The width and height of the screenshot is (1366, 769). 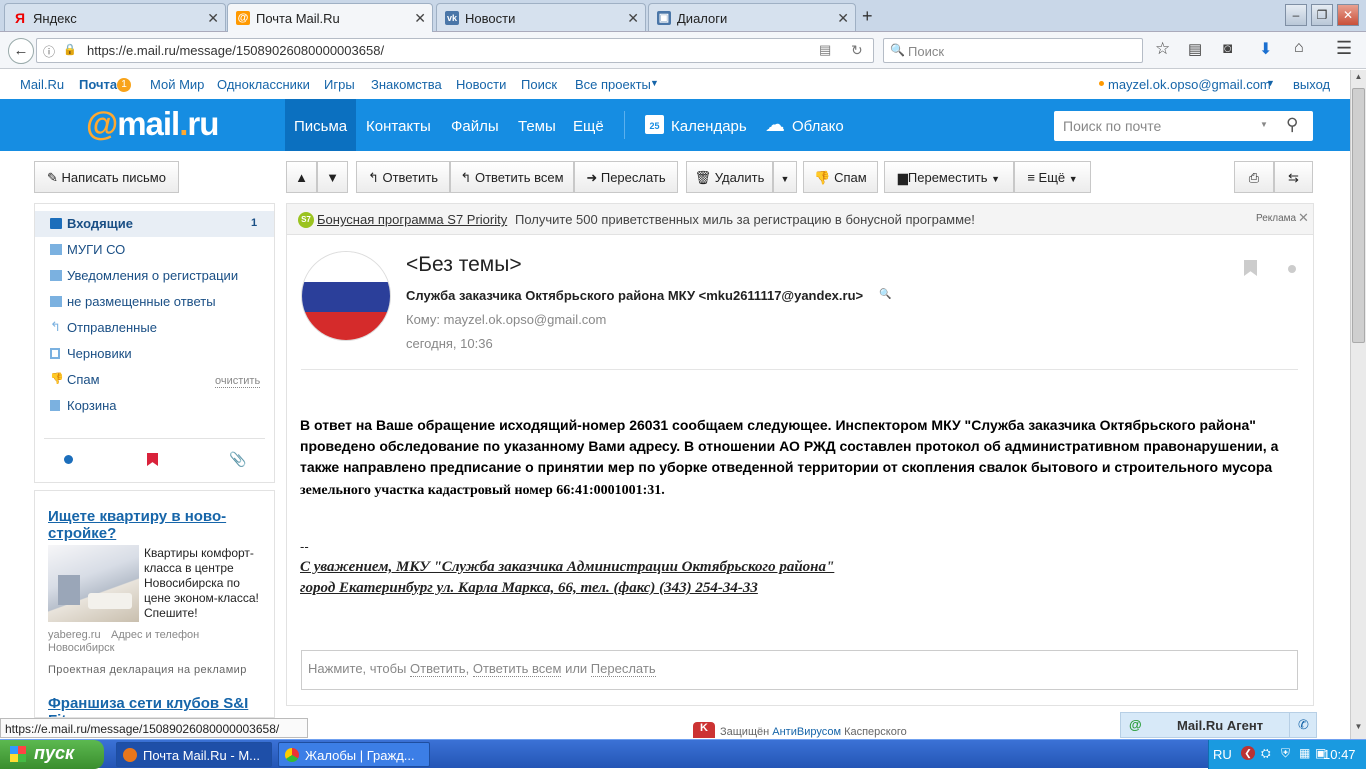 I want to click on link-games: Игры, so click(x=339, y=84).